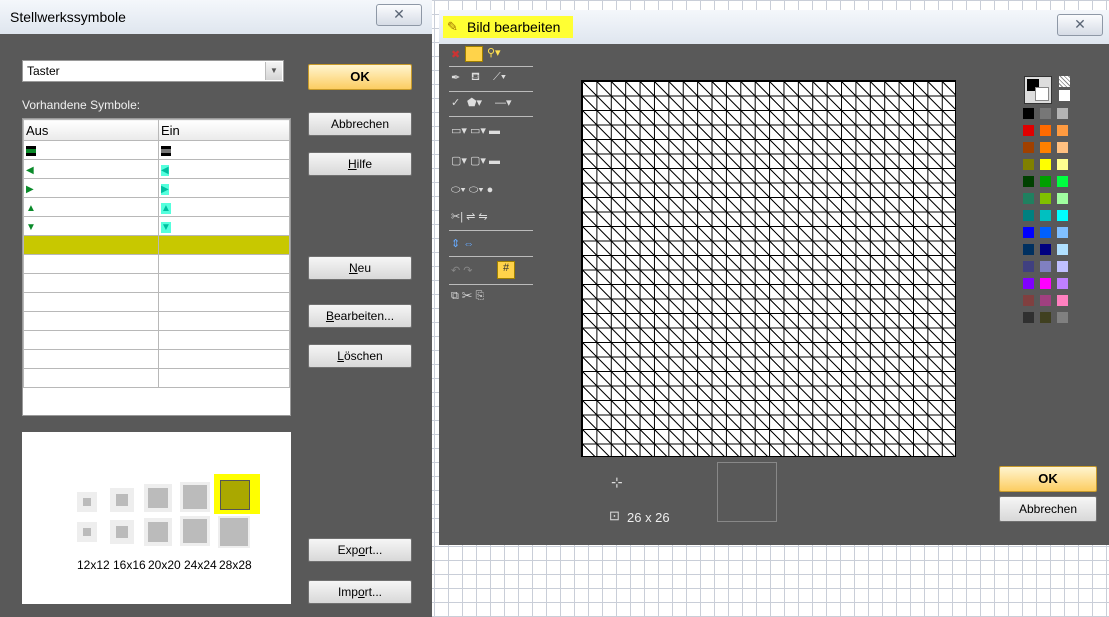  What do you see at coordinates (91, 130) in the screenshot?
I see `column-header-aus: Aus` at bounding box center [91, 130].